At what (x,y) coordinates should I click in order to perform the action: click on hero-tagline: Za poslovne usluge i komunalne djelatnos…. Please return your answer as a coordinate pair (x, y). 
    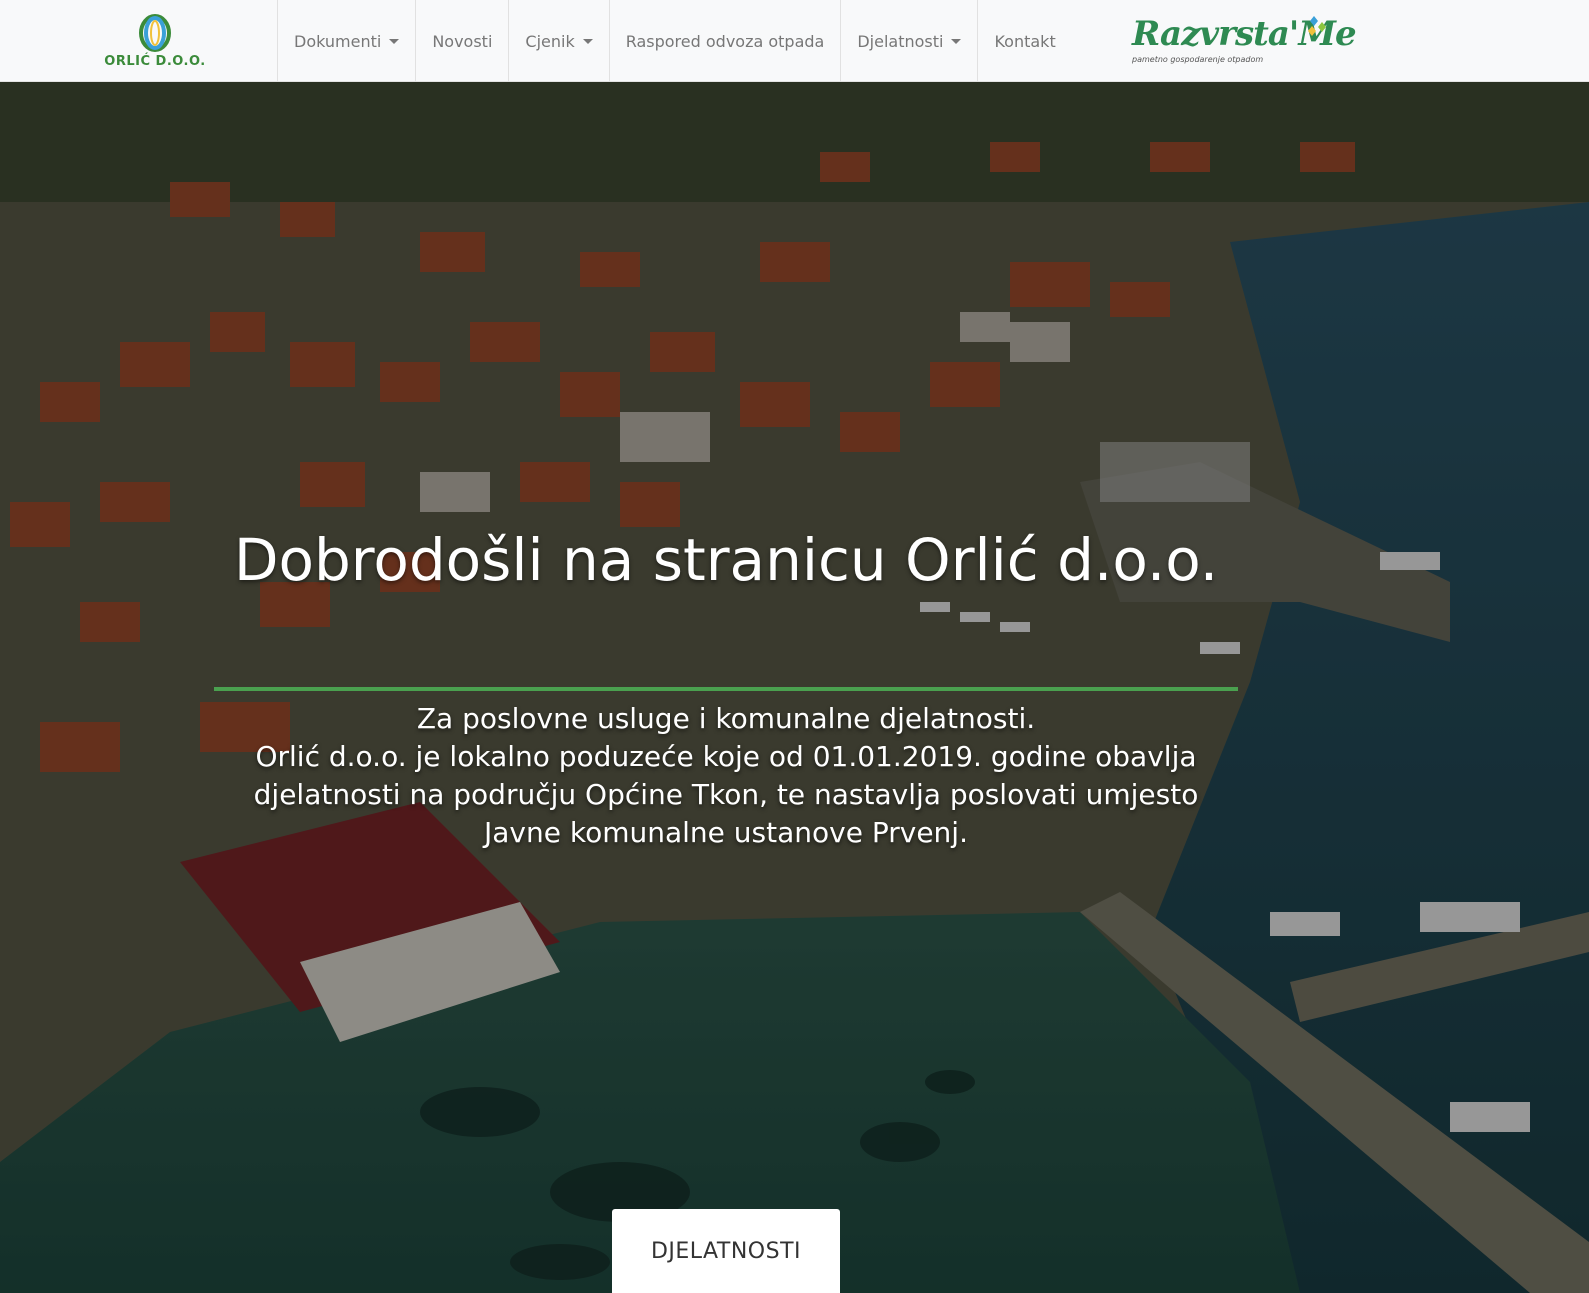
    Looking at the image, I should click on (726, 718).